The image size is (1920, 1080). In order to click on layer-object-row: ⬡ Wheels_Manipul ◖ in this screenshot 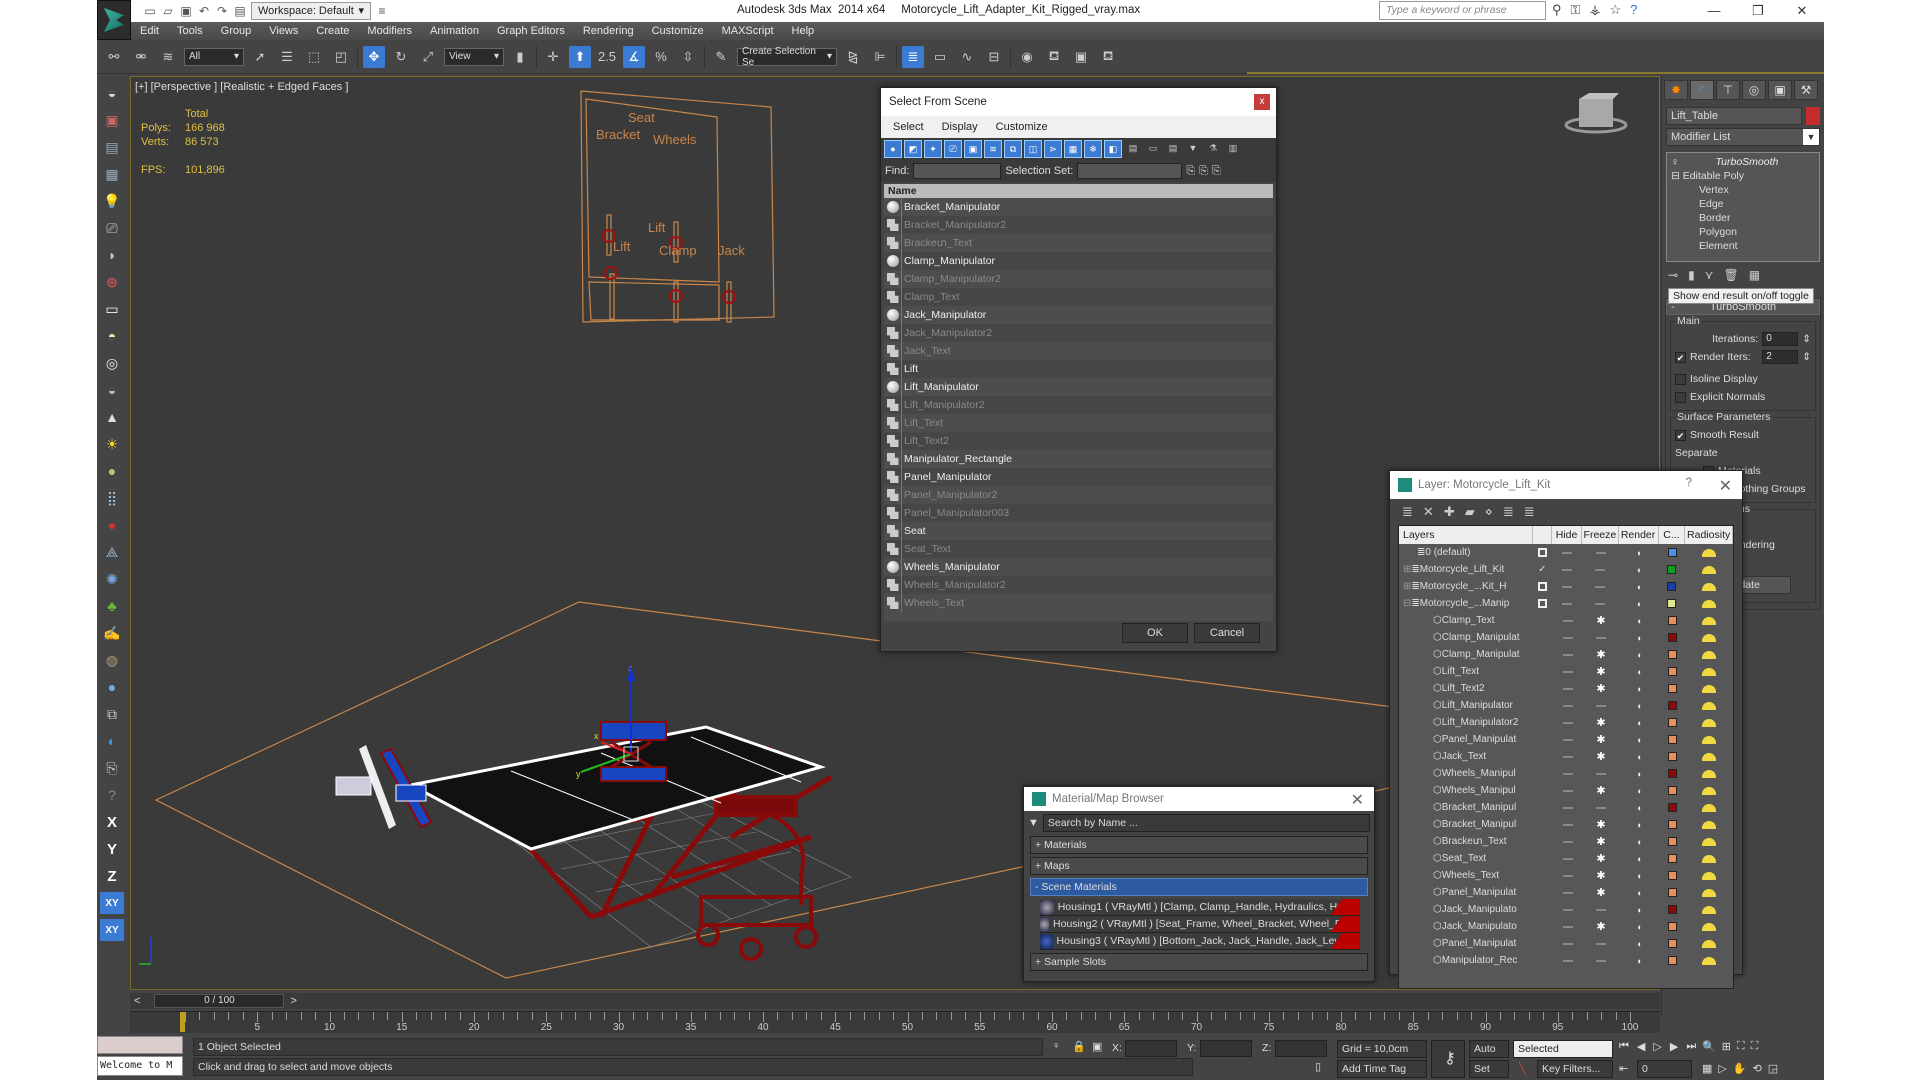, I will do `click(1566, 773)`.